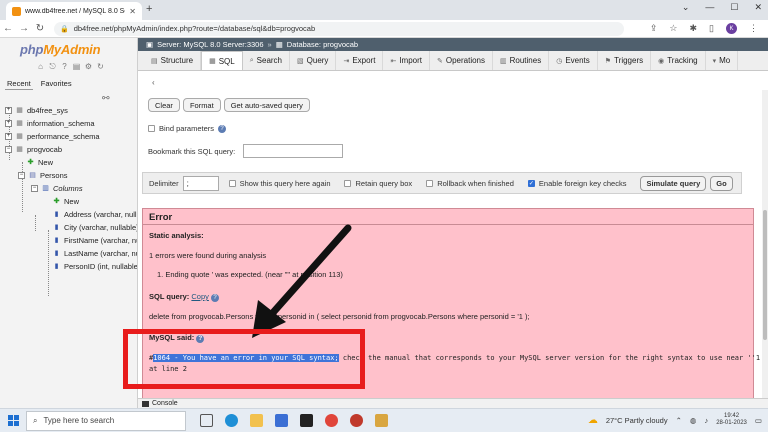 This screenshot has height=432, width=768. What do you see at coordinates (637, 420) in the screenshot?
I see `weather-text: 27°C Partly cloudy` at bounding box center [637, 420].